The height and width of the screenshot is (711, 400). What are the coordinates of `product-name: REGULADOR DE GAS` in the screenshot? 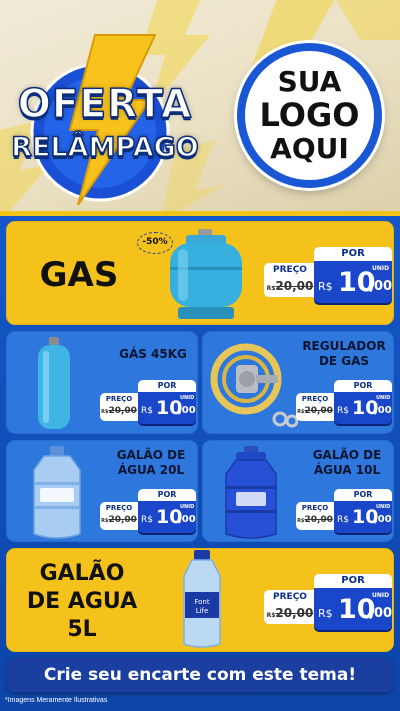 It's located at (344, 354).